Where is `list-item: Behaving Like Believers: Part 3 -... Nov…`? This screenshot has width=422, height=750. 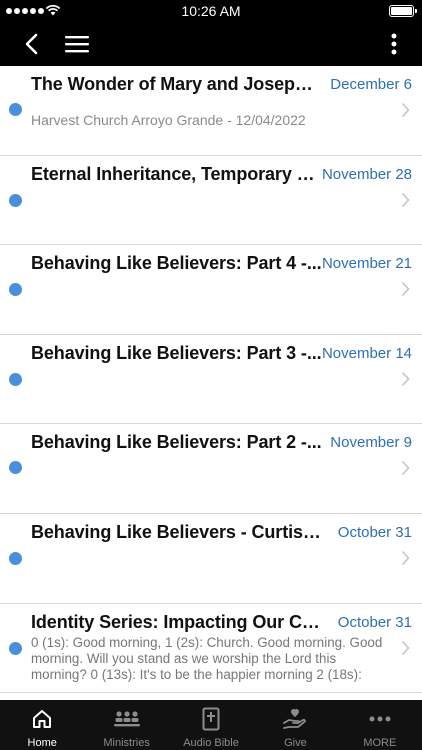
list-item: Behaving Like Believers: Part 3 -... Nov… is located at coordinates (211, 380).